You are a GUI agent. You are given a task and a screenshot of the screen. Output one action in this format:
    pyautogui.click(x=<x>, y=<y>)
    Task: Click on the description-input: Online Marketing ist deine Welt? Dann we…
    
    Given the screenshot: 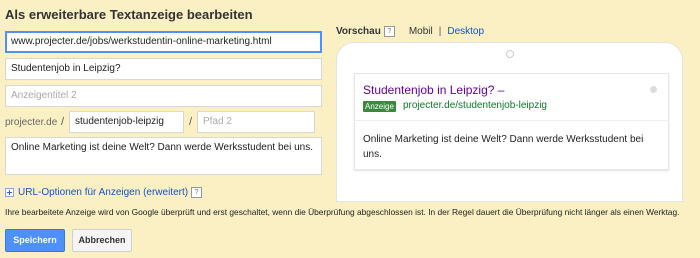 What is the action you would take?
    pyautogui.click(x=163, y=156)
    